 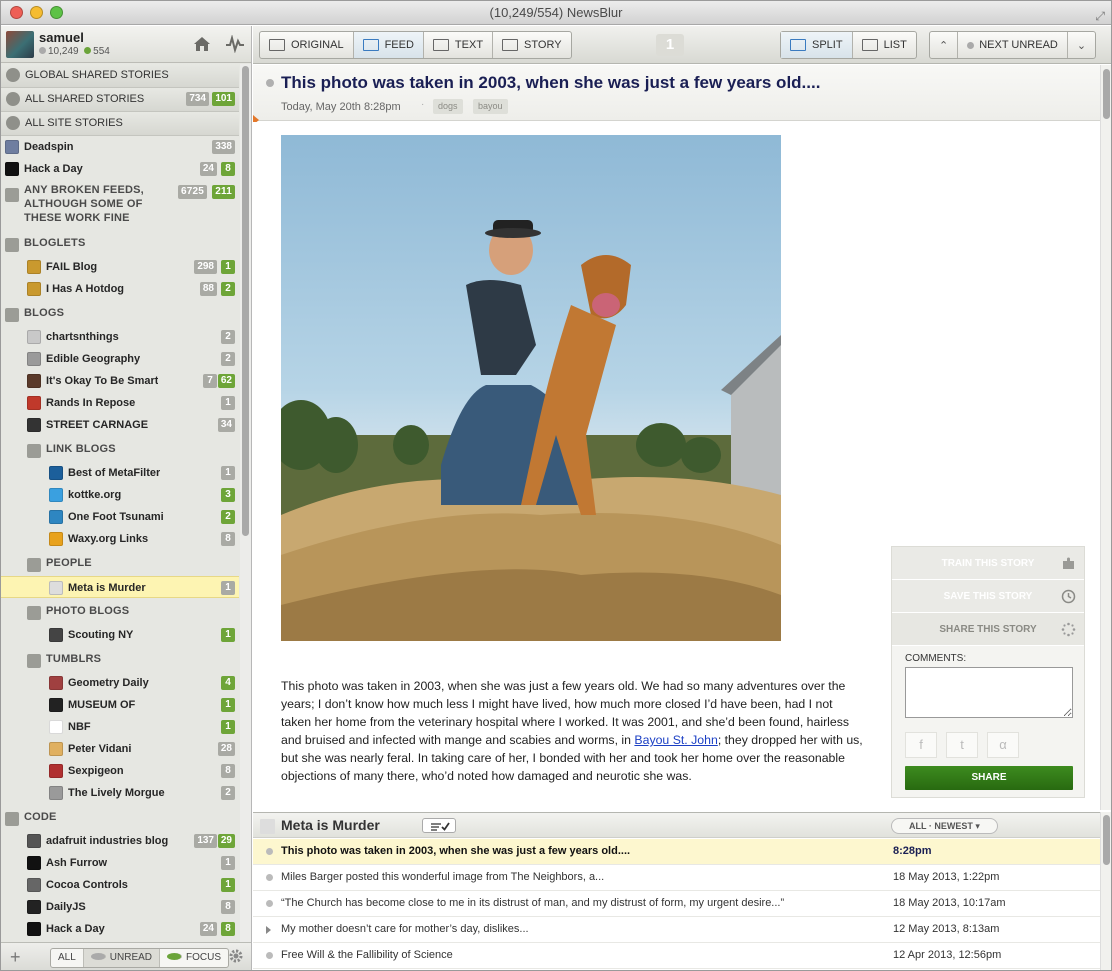 I want to click on avatar, so click(x=20, y=44).